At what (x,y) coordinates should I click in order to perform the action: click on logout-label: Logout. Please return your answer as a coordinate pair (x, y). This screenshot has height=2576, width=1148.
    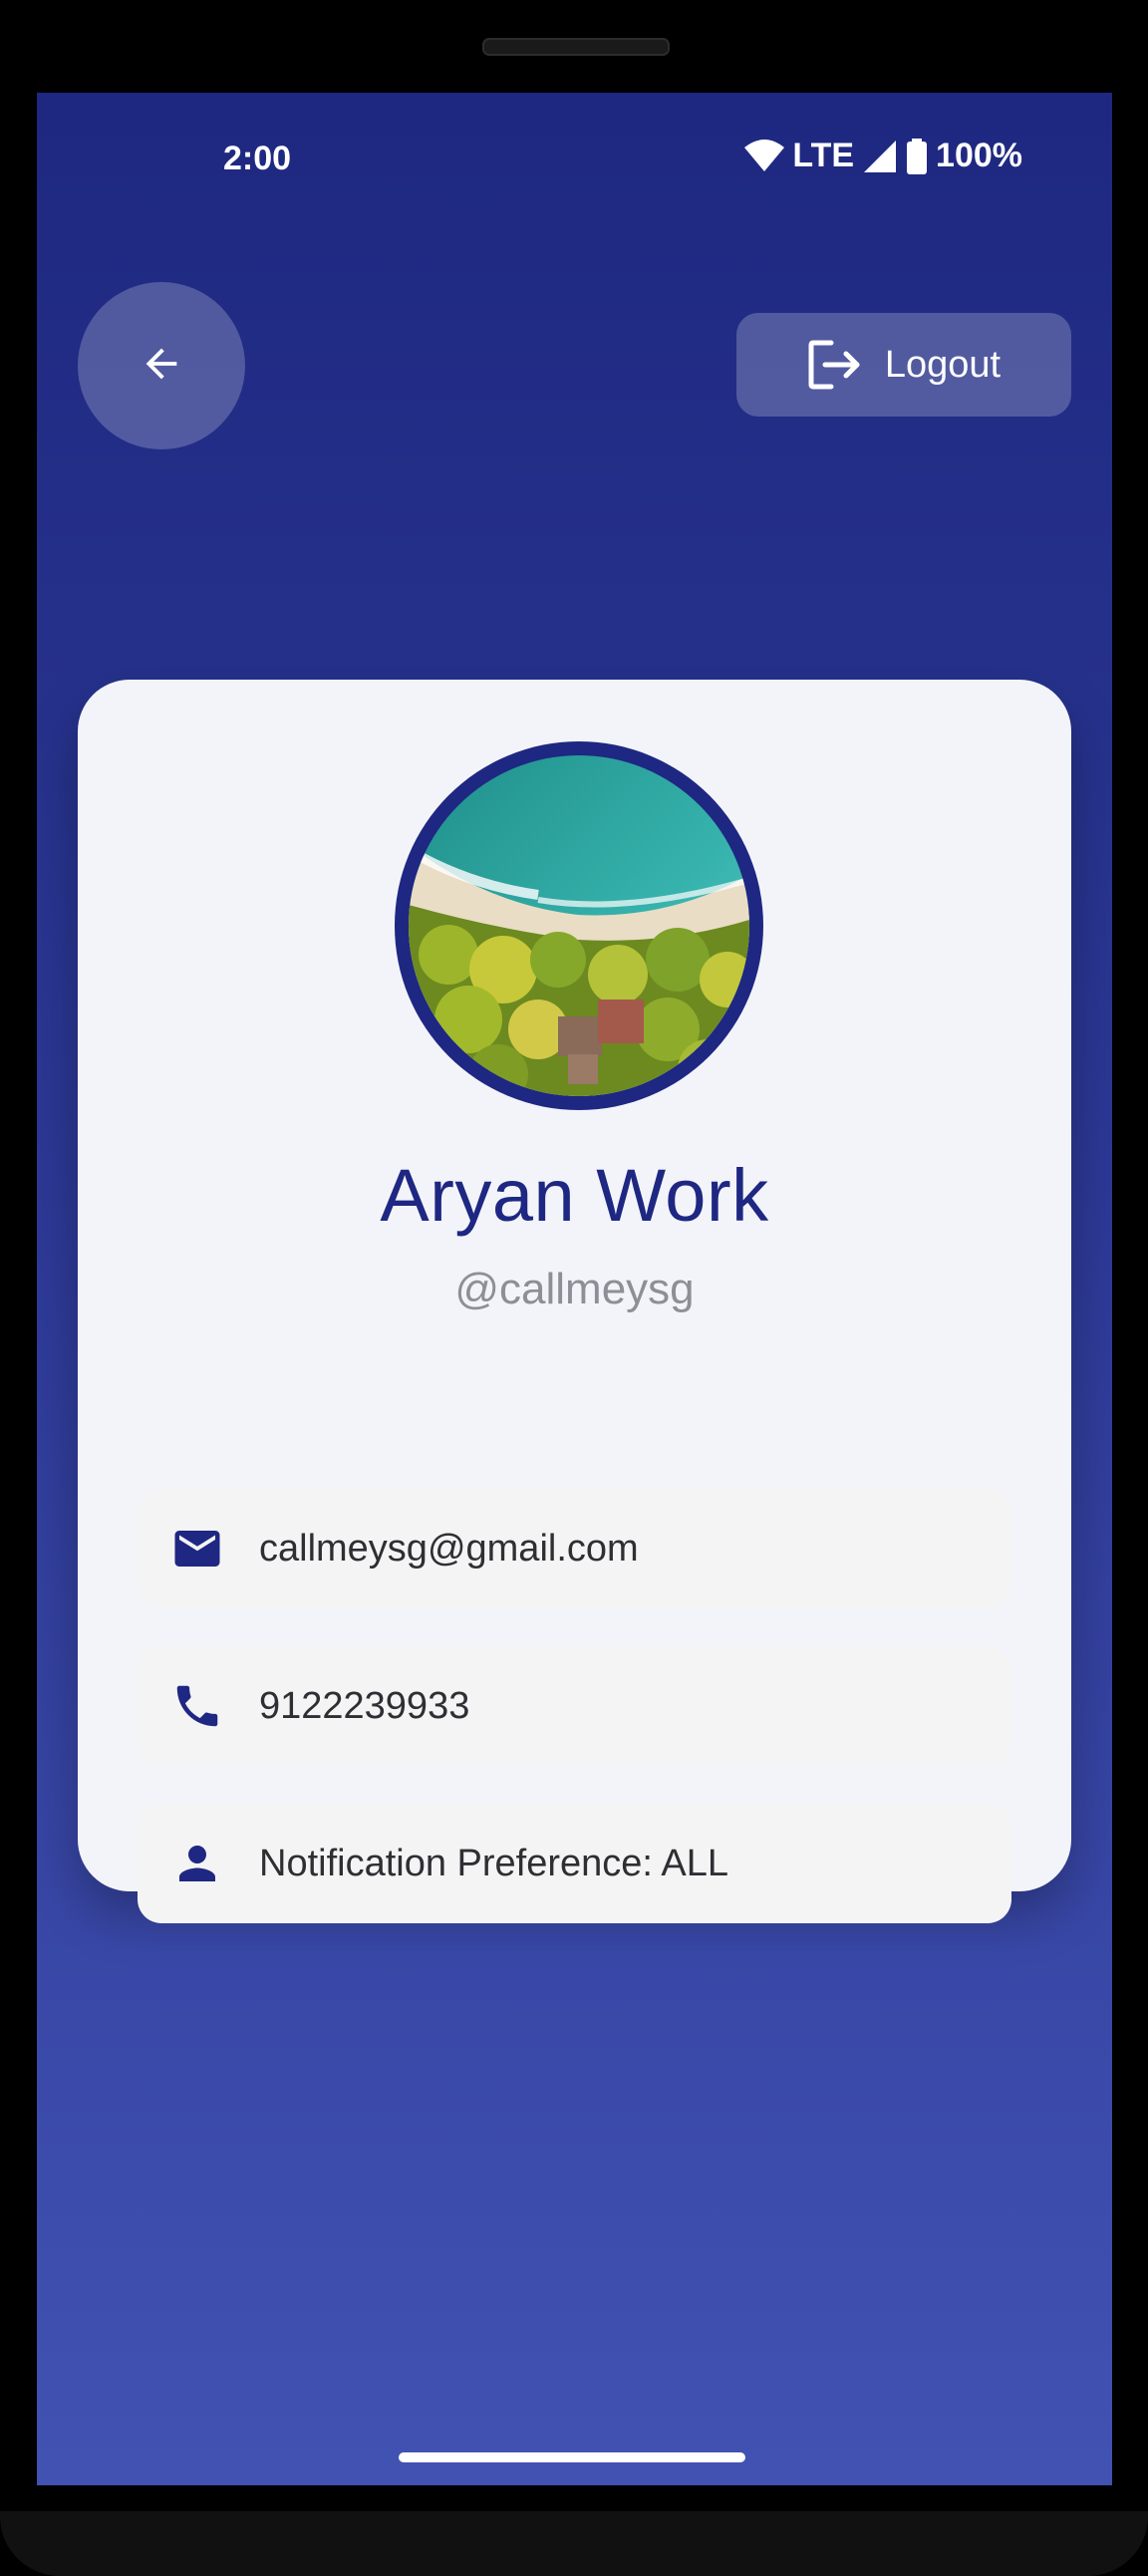
    Looking at the image, I should click on (943, 364).